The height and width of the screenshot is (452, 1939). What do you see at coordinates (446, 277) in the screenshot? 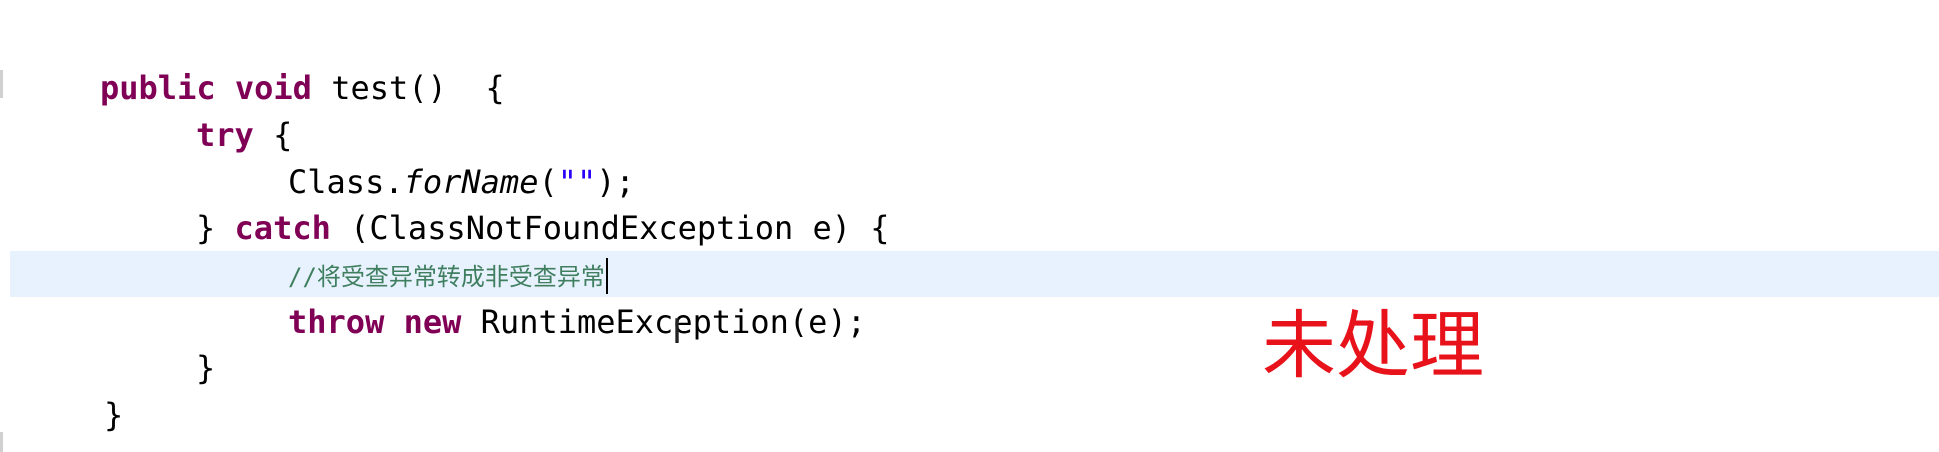
I see `code-comment: //将受查异常转成非受查异常` at bounding box center [446, 277].